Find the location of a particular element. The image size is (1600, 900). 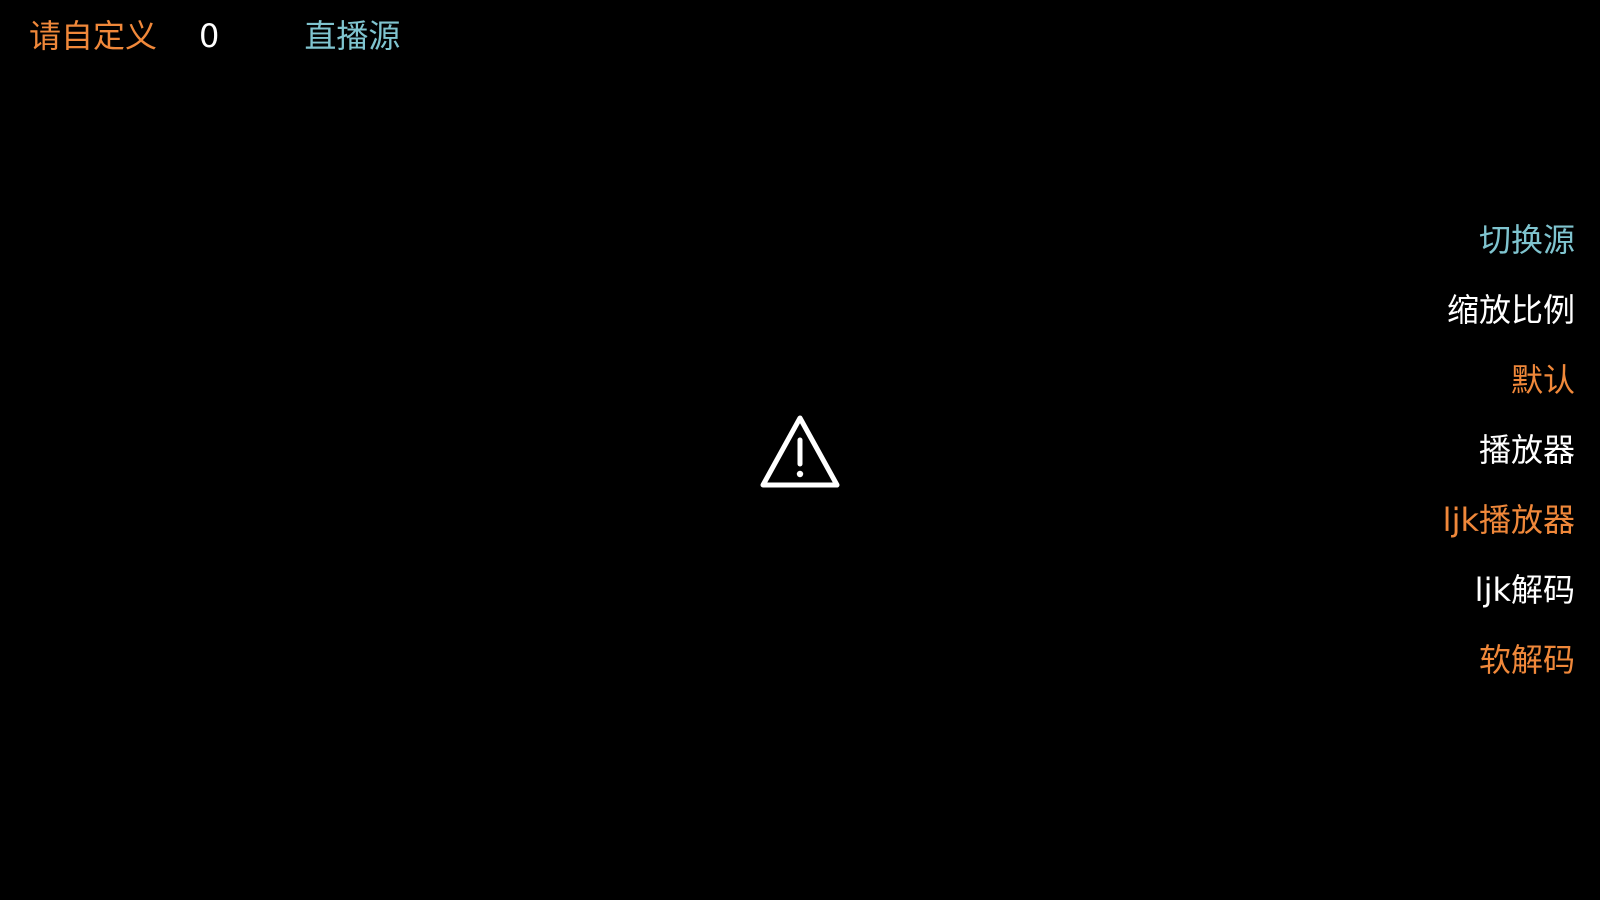

warning-icon is located at coordinates (800, 451).